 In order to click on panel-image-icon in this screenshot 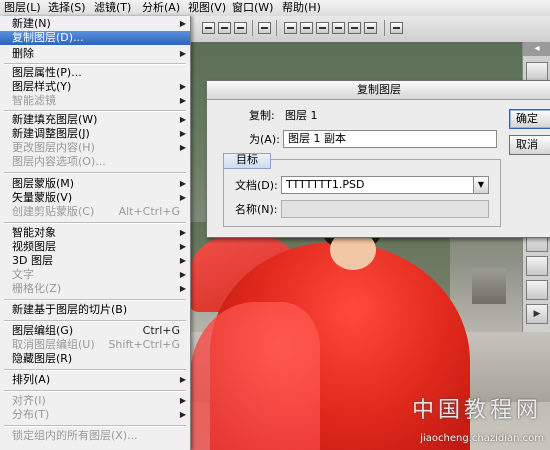, I will do `click(537, 290)`.